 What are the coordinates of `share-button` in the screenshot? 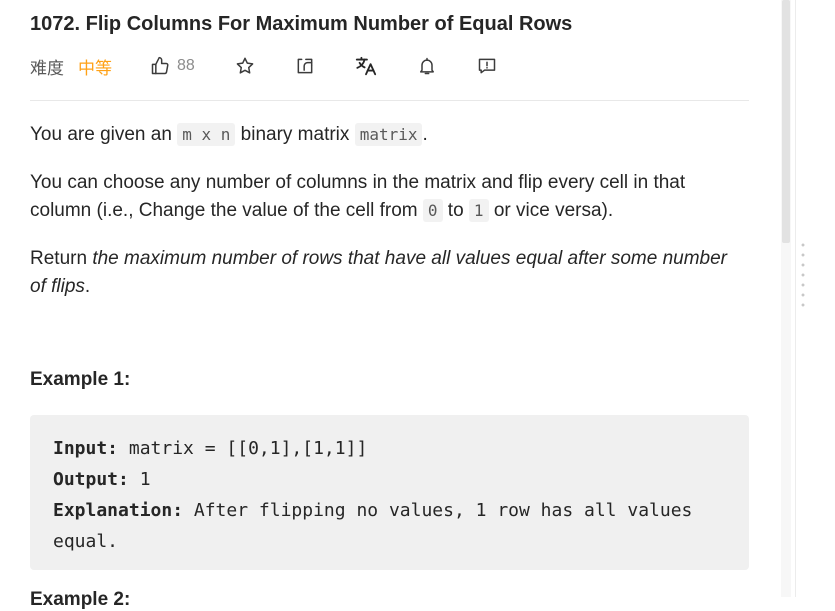 It's located at (305, 66).